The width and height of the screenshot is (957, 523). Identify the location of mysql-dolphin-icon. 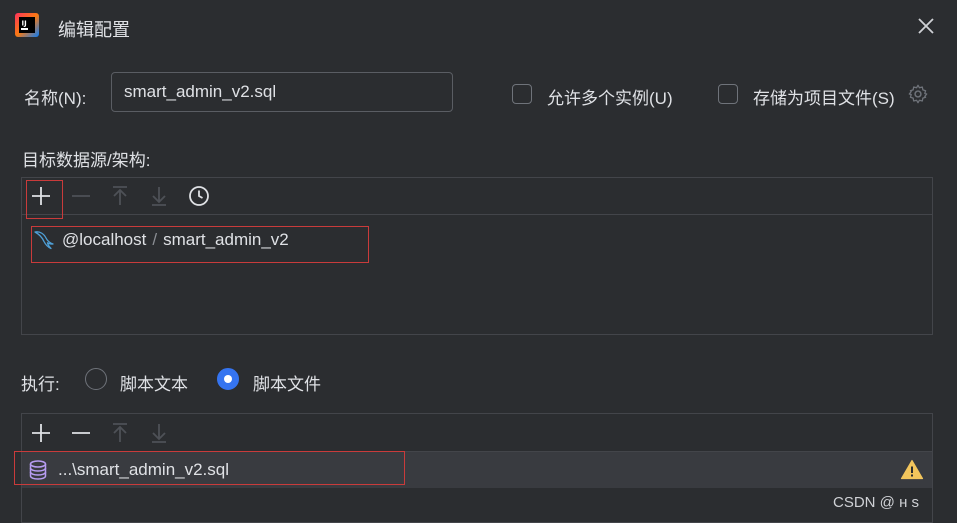
(44, 240).